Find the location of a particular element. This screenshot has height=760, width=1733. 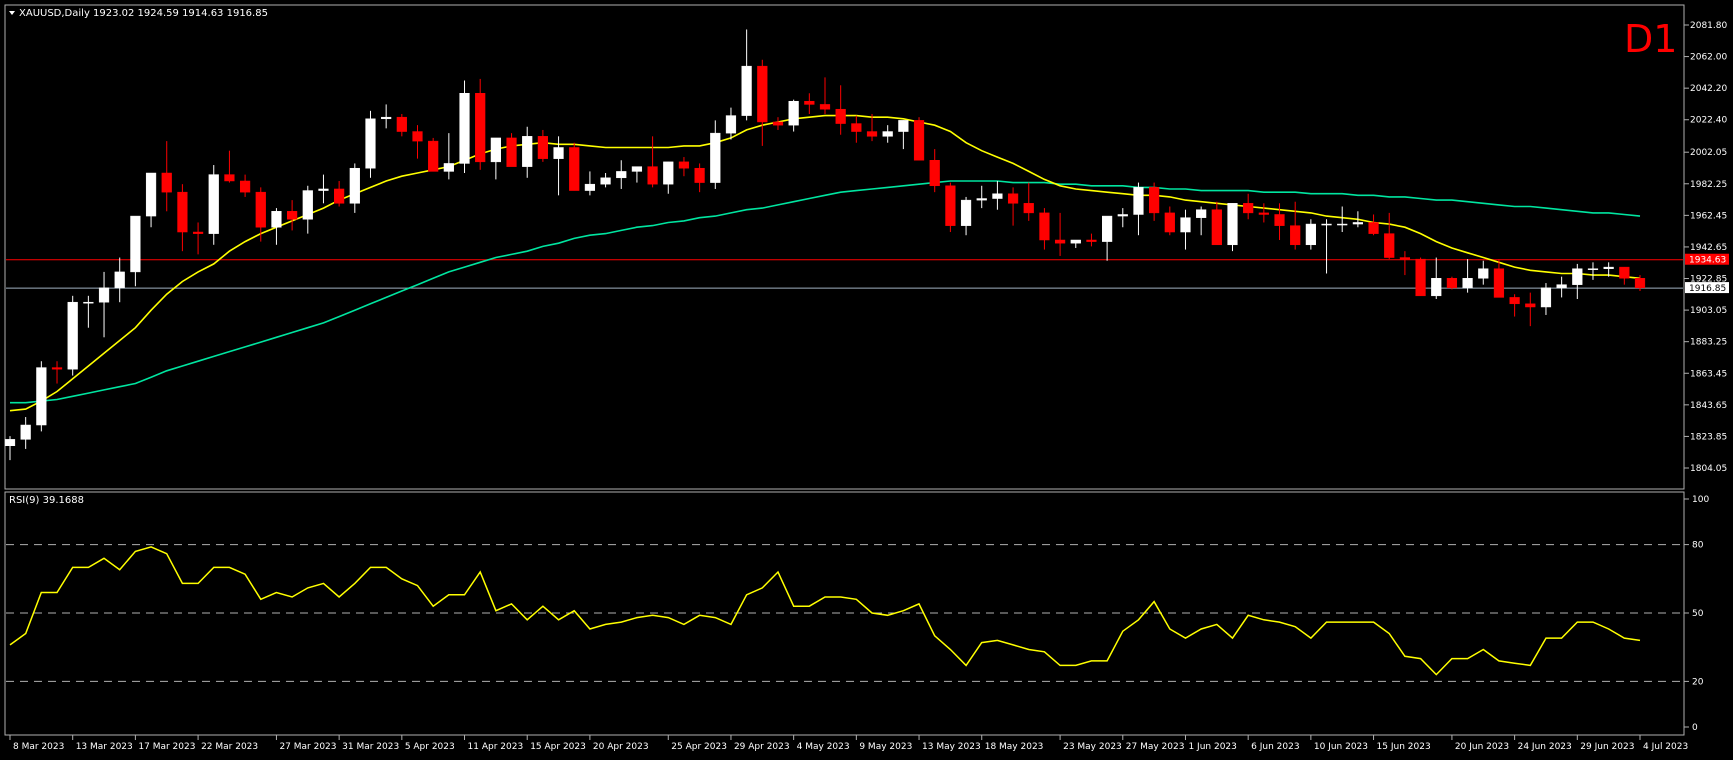

date-label: 4 Jul 2023 is located at coordinates (1665, 747).